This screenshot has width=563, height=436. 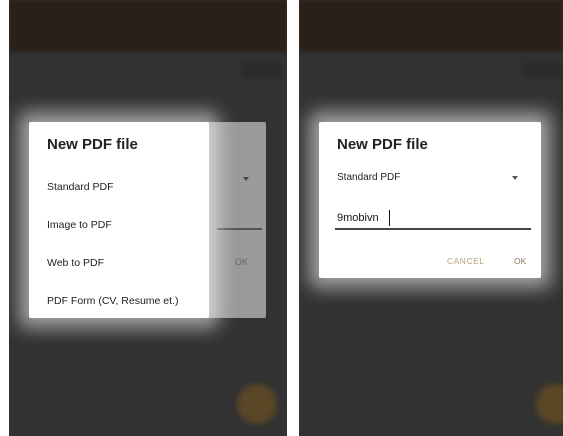 I want to click on pdf-type-select: Standard PDF, so click(x=368, y=177).